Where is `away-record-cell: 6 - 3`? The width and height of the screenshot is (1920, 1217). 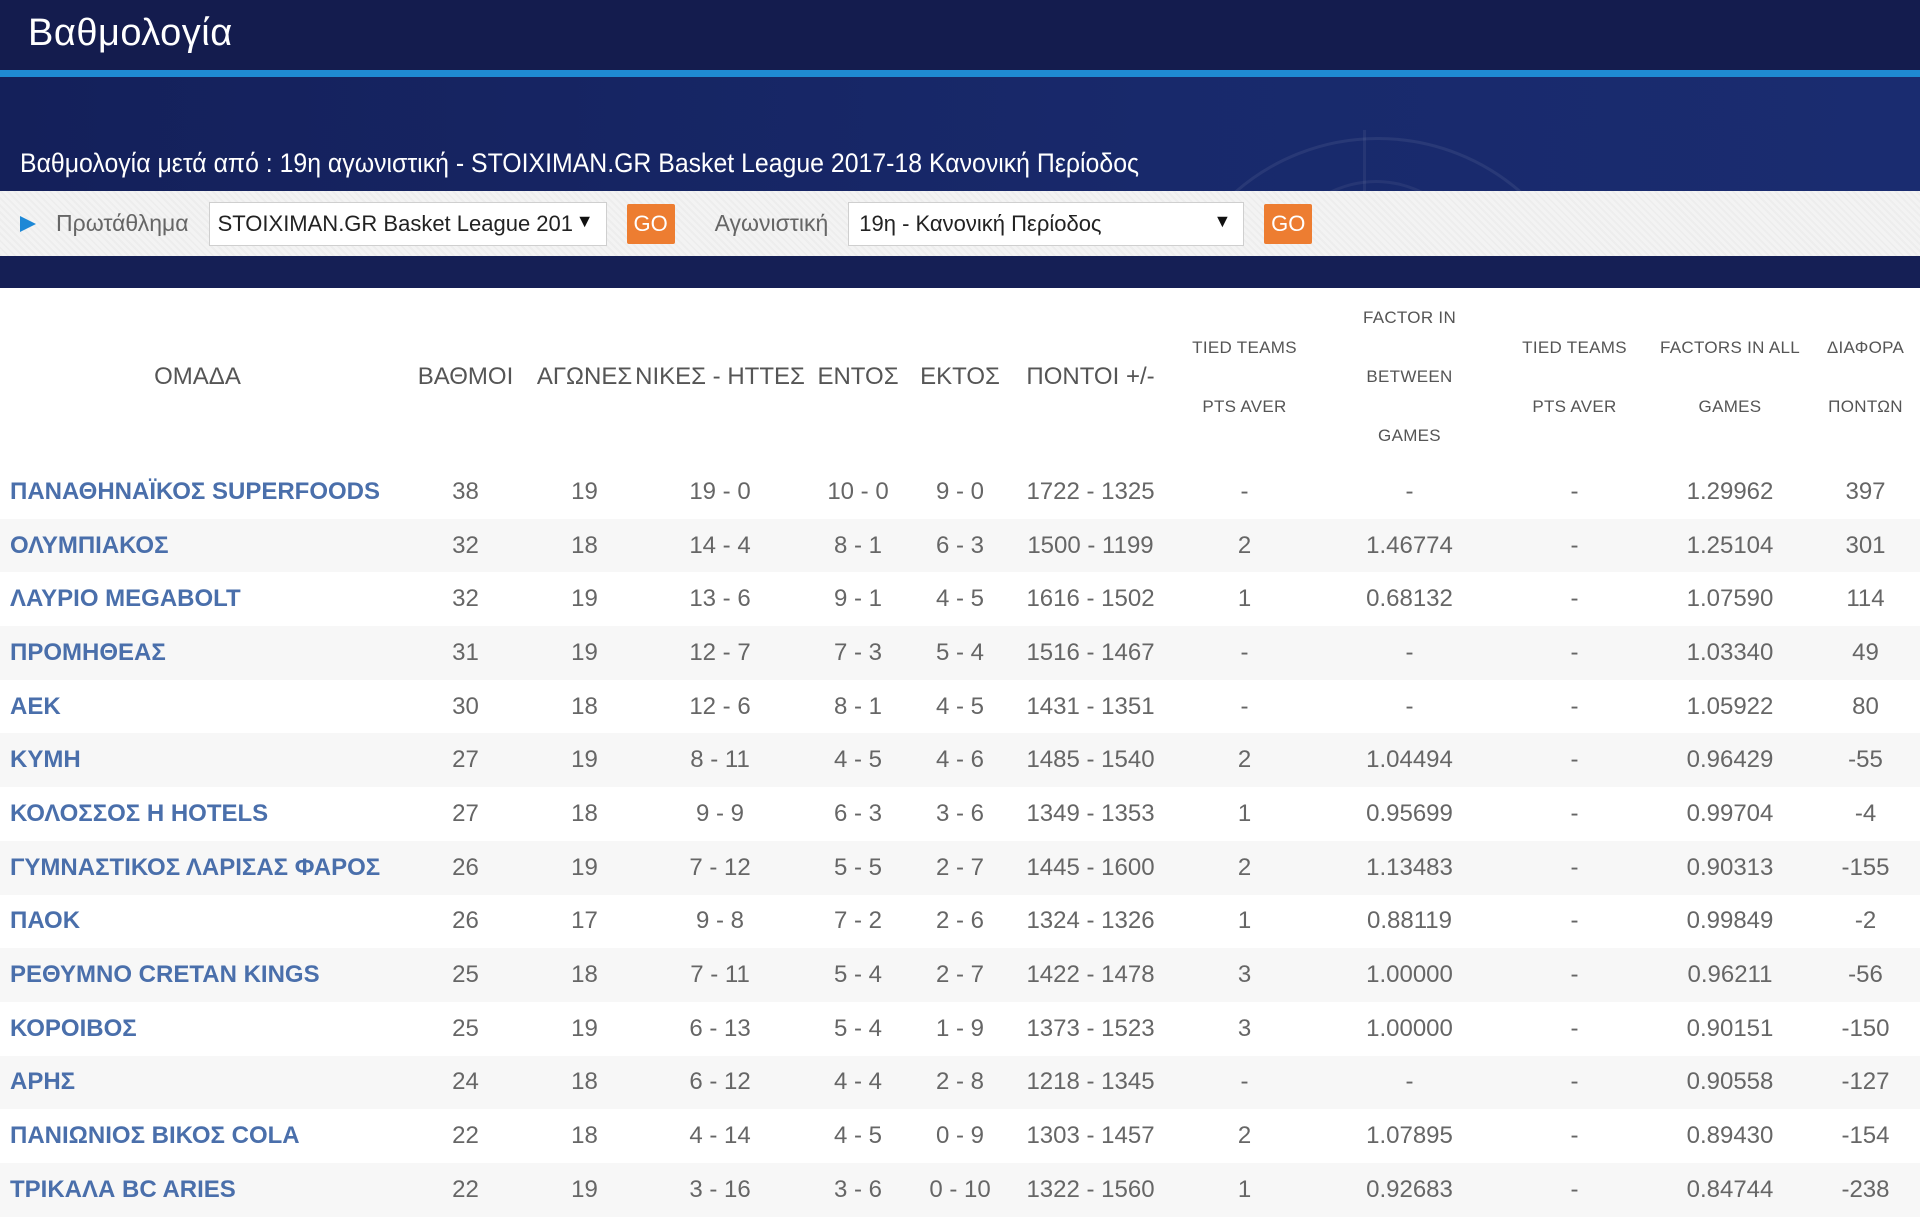
away-record-cell: 6 - 3 is located at coordinates (960, 545).